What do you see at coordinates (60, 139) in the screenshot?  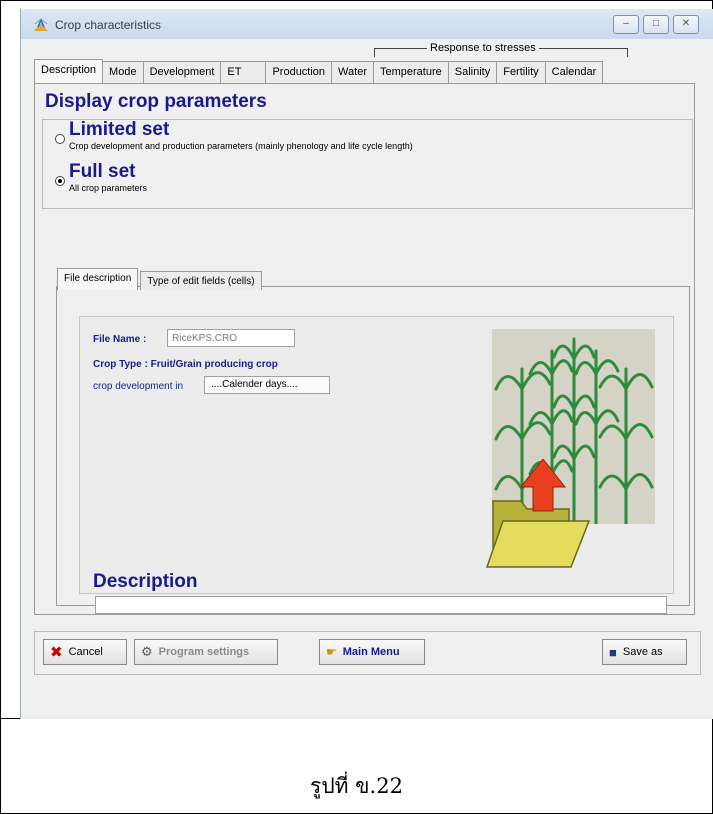 I see `limited-set-radio` at bounding box center [60, 139].